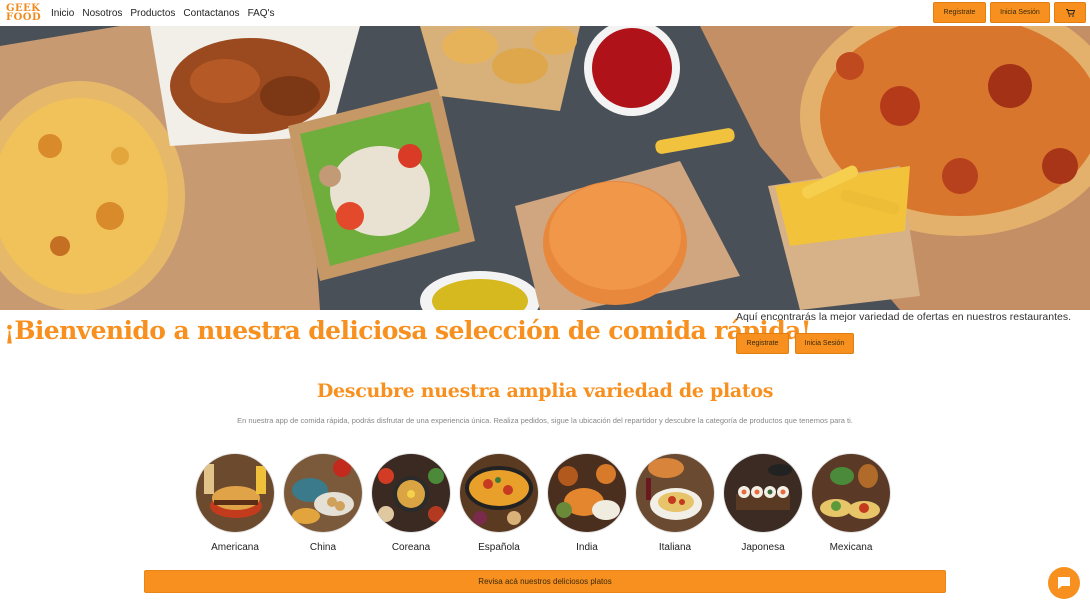  What do you see at coordinates (323, 493) in the screenshot?
I see `category-image-china` at bounding box center [323, 493].